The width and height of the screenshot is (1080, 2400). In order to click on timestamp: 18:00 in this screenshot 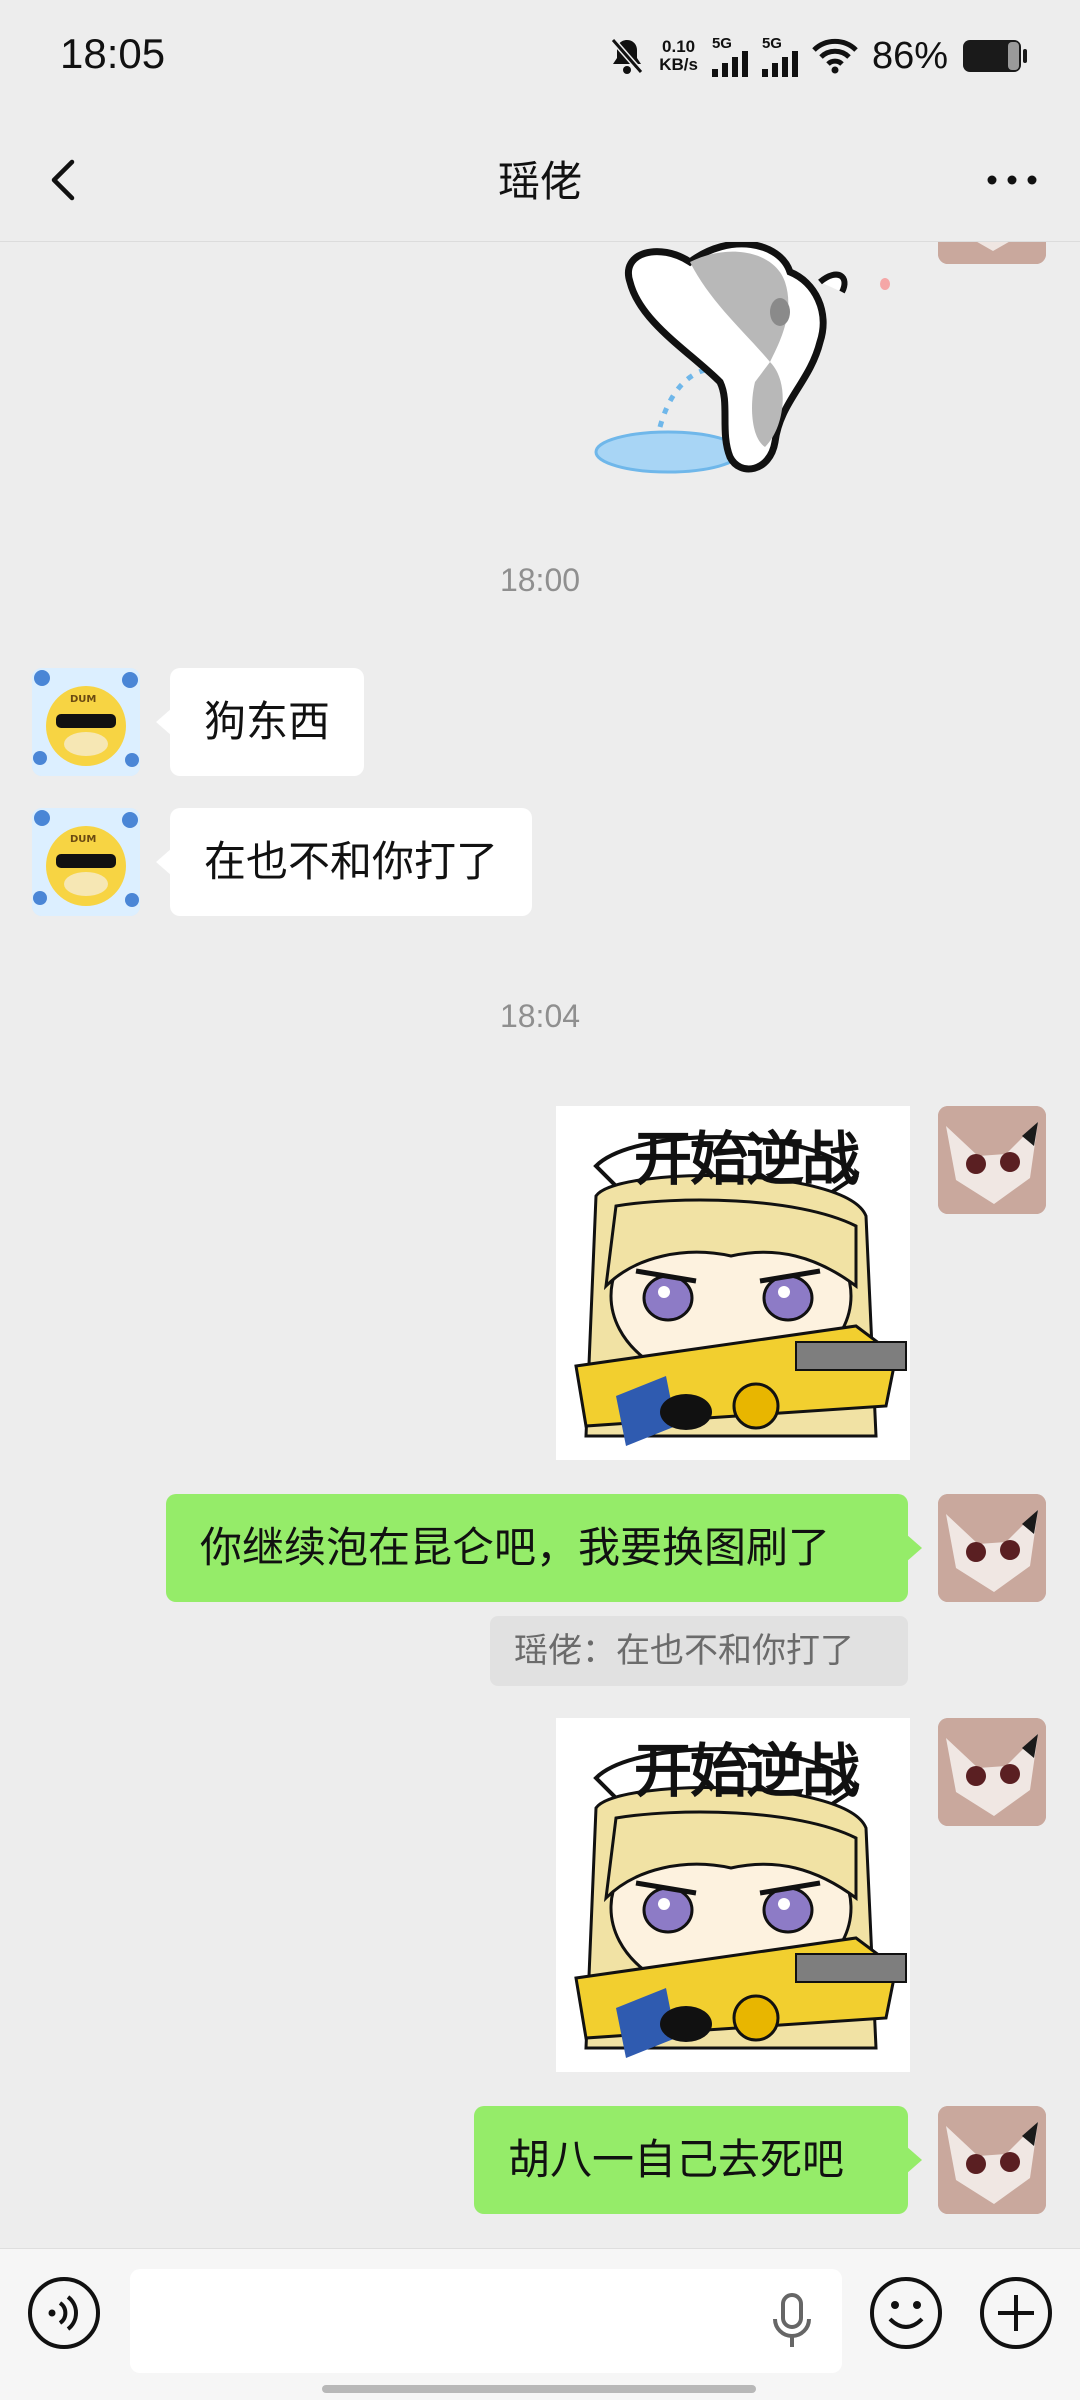, I will do `click(540, 580)`.